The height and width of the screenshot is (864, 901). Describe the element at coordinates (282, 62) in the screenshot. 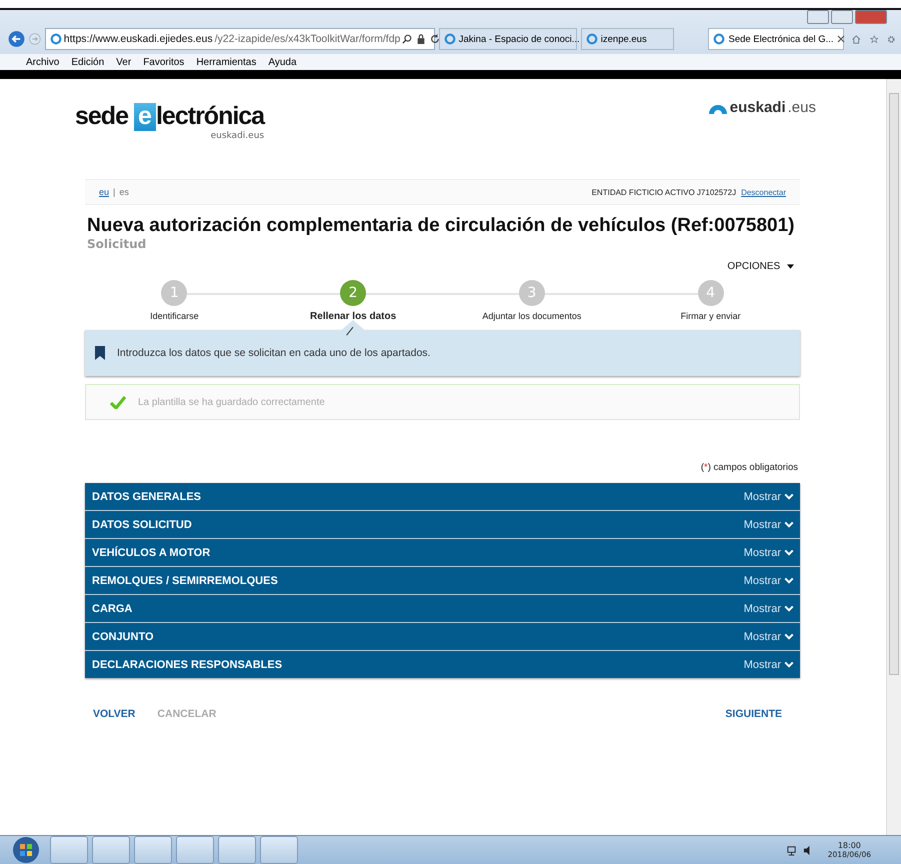

I see `menu-item: Ayuda` at that location.